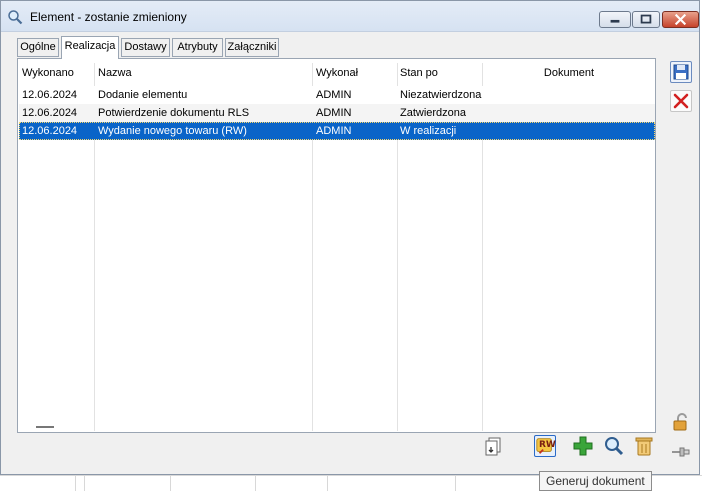  Describe the element at coordinates (350, 16) in the screenshot. I see `title-bar: Element - zostanie zmieniony` at that location.